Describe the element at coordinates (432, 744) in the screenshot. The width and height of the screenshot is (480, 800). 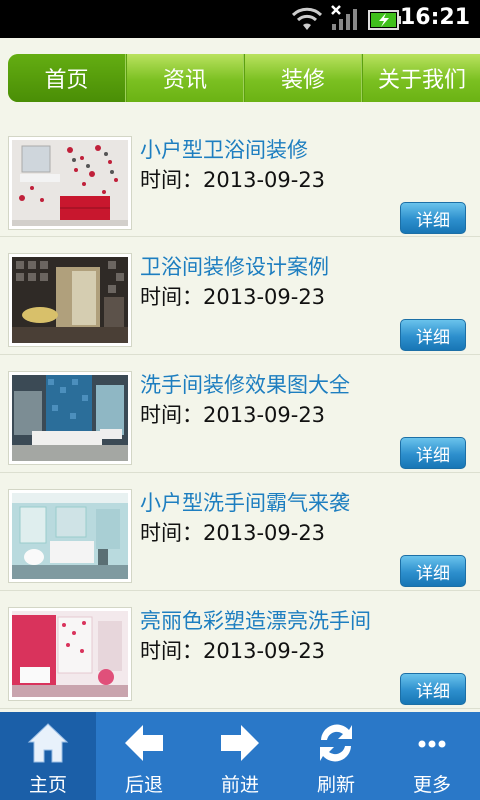
I see `more-icon` at that location.